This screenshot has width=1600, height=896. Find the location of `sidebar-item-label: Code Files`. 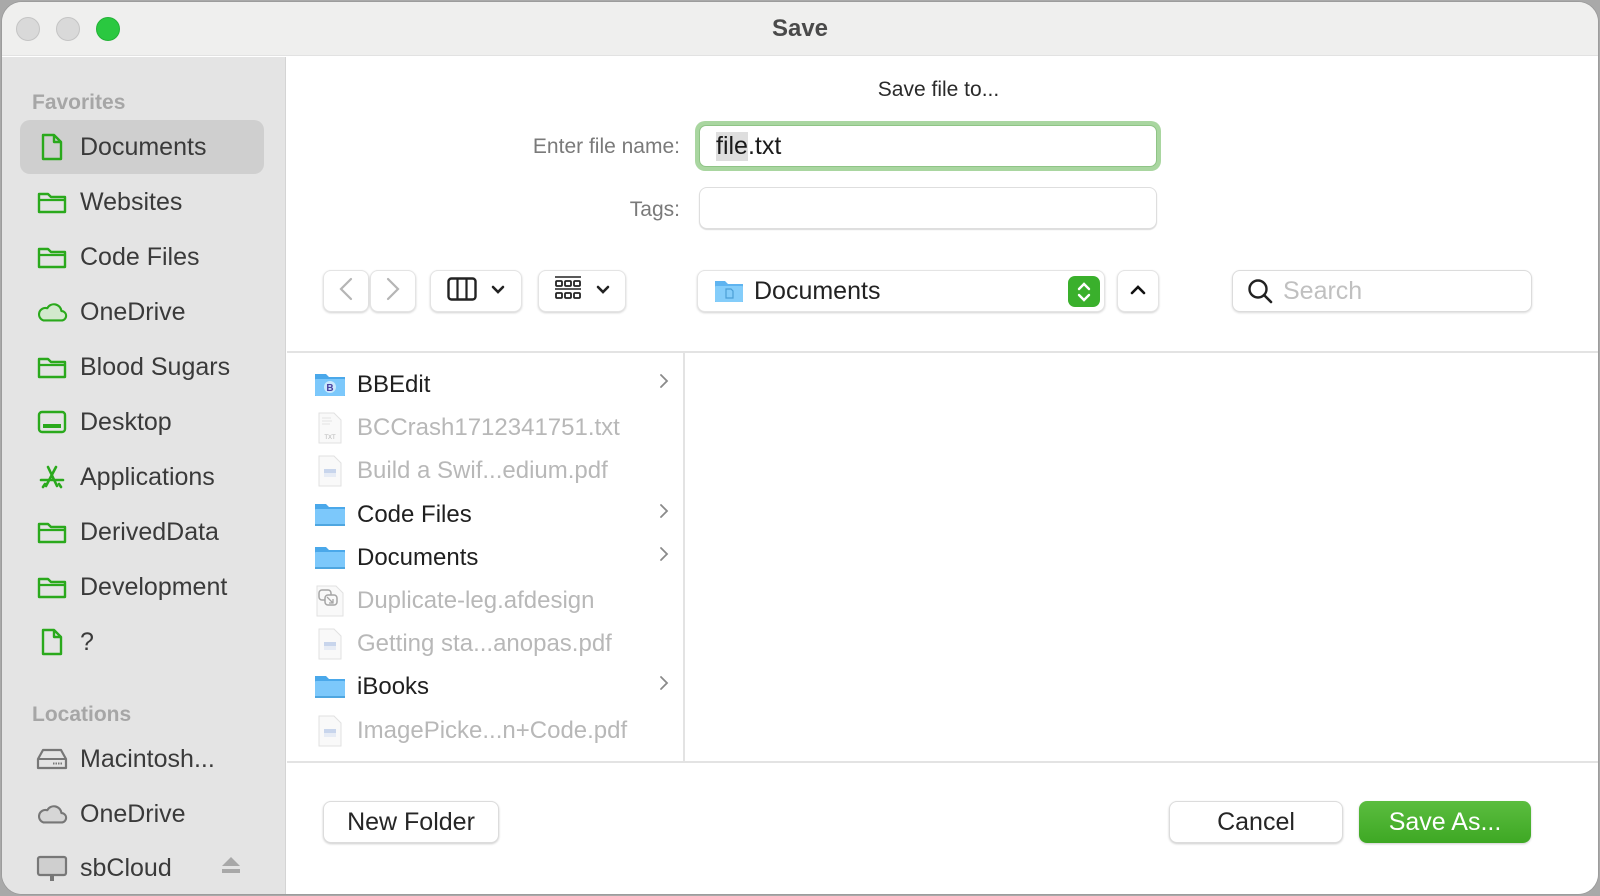

sidebar-item-label: Code Files is located at coordinates (140, 256).